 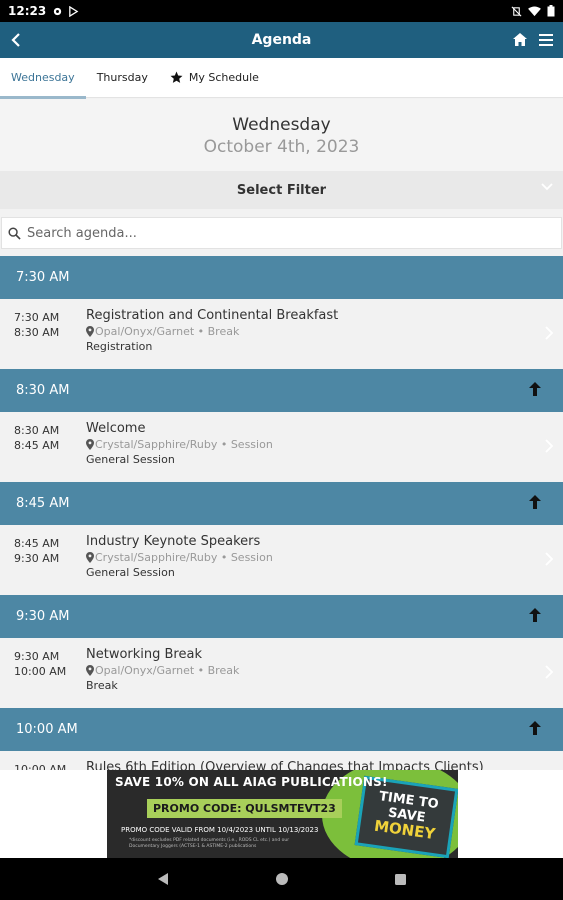 I want to click on hamburger-menu-icon, so click(x=546, y=39).